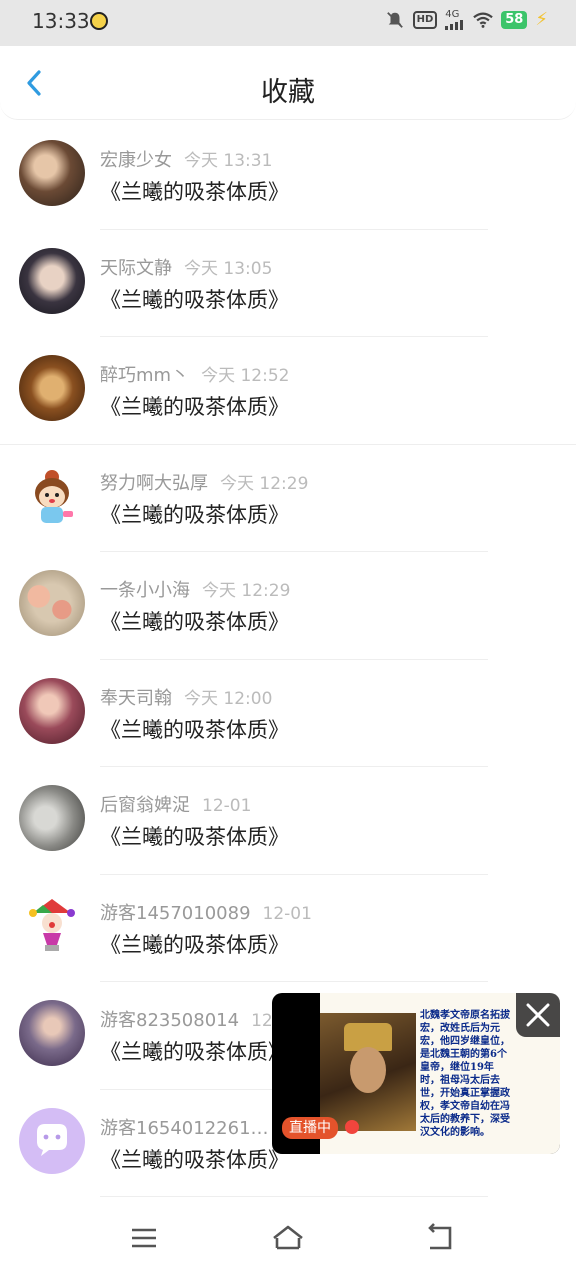 The height and width of the screenshot is (1280, 576). I want to click on mute-bell-icon, so click(394, 20).